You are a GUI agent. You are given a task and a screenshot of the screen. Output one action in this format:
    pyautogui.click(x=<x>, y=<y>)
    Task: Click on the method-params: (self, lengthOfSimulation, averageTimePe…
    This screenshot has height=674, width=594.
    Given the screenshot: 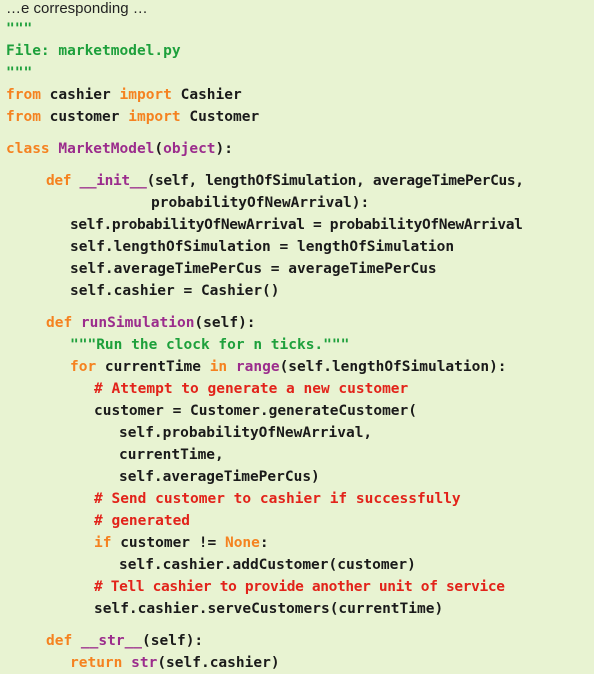 What is the action you would take?
    pyautogui.click(x=335, y=181)
    